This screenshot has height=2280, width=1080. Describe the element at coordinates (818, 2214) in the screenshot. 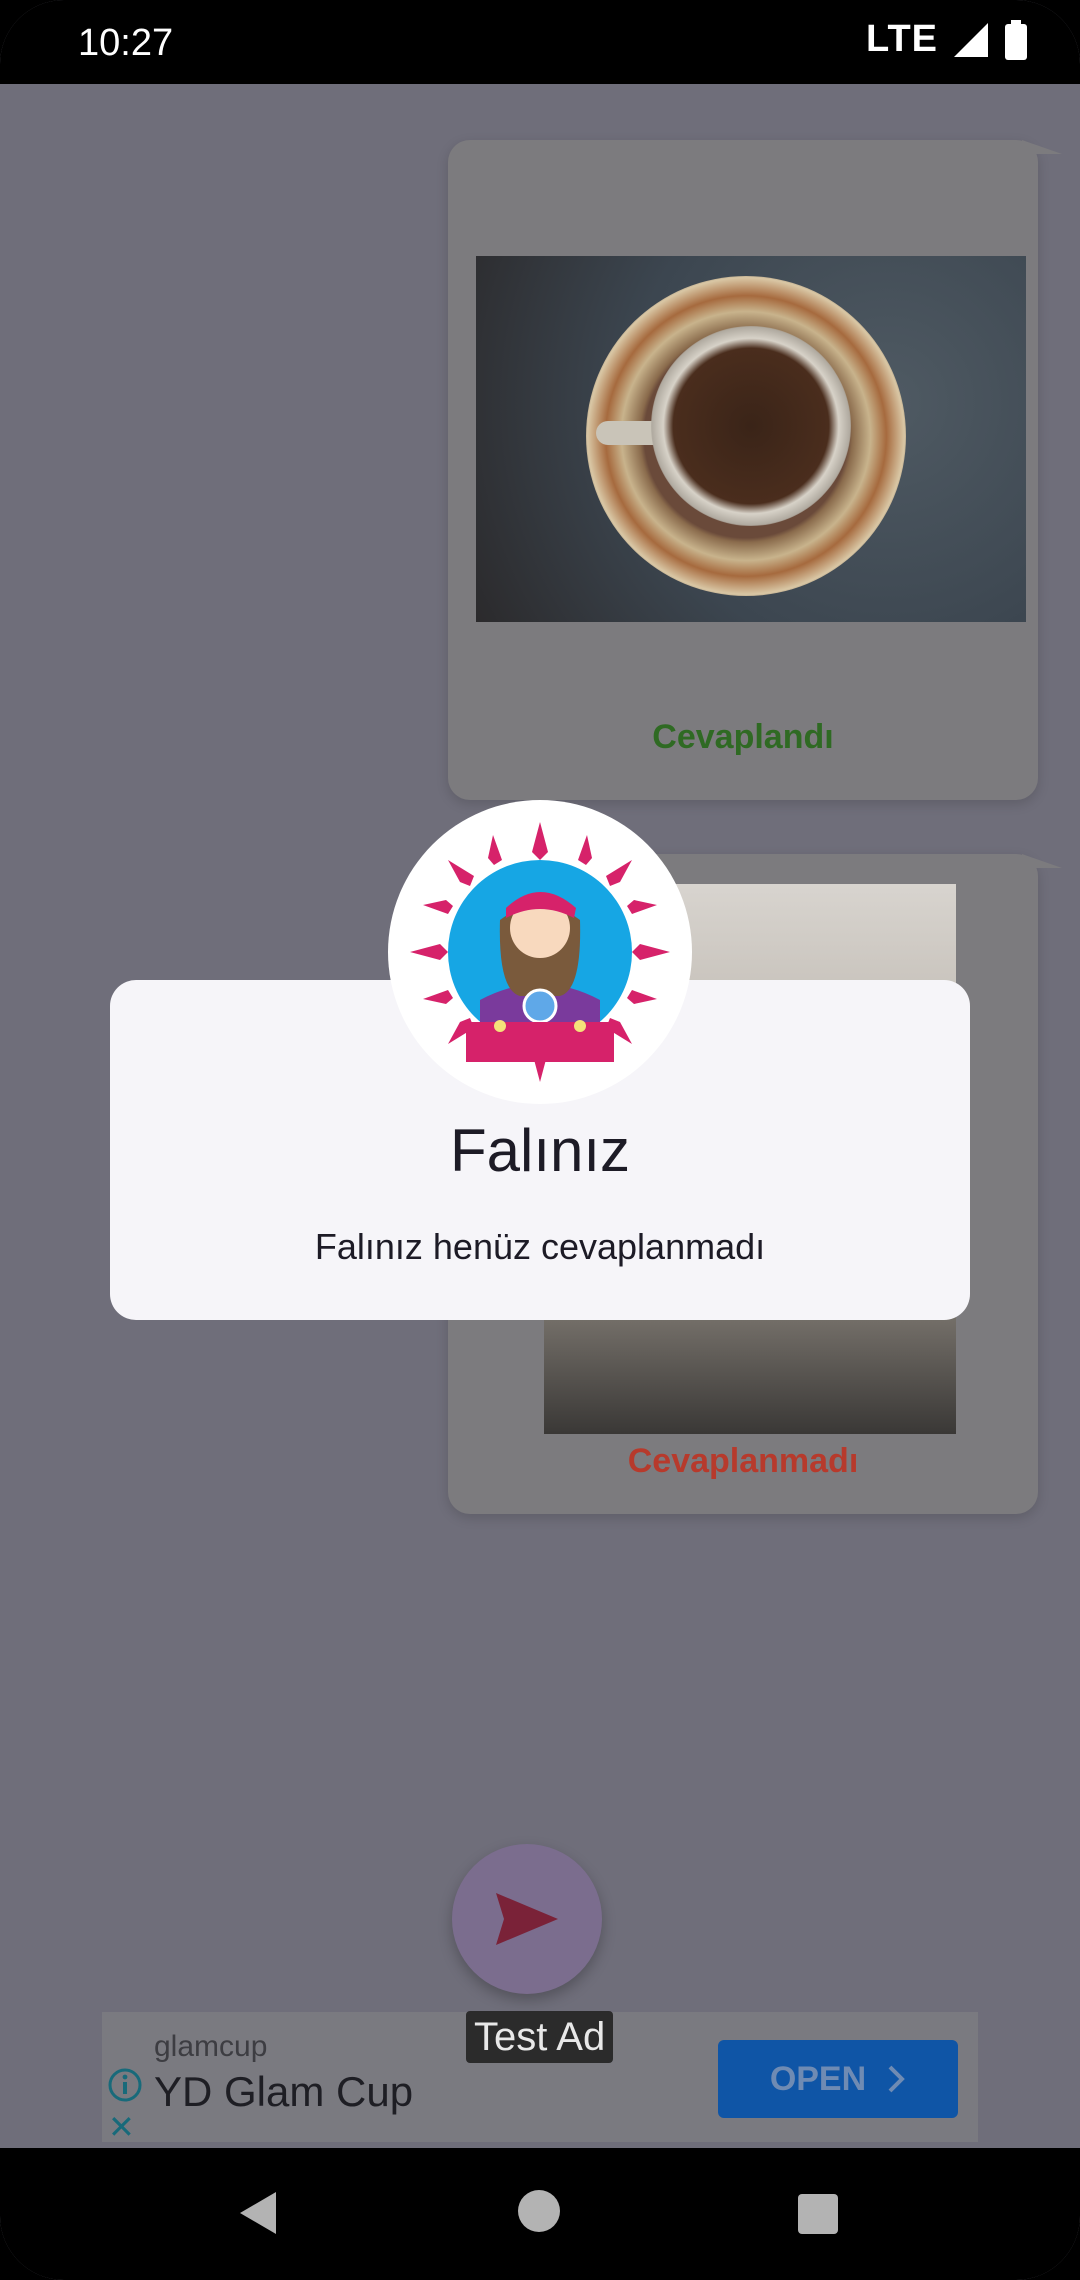

I see `recents-icon` at that location.